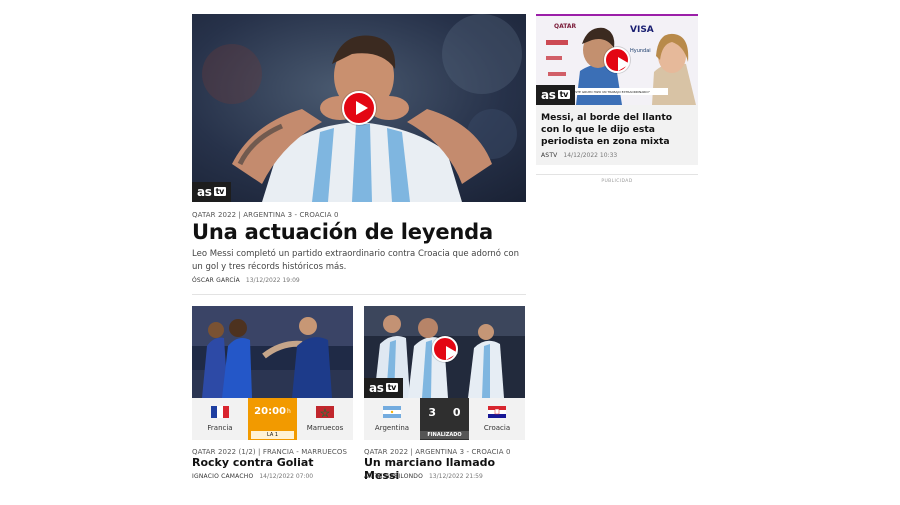 The image size is (900, 505). I want to click on ad-label: PUBLICIDAD, so click(617, 181).